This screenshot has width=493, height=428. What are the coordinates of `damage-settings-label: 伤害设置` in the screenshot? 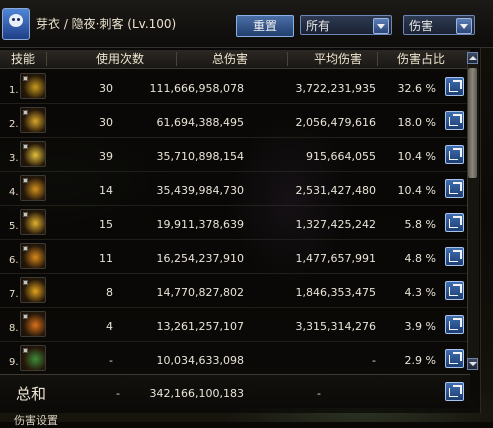 It's located at (36, 420).